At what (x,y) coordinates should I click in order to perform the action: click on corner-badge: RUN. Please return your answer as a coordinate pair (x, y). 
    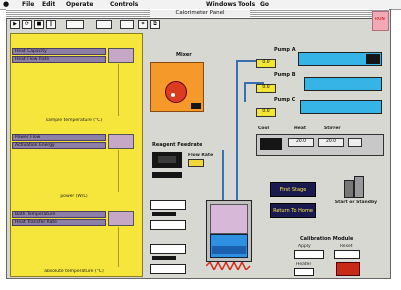
    Looking at the image, I should click on (380, 21).